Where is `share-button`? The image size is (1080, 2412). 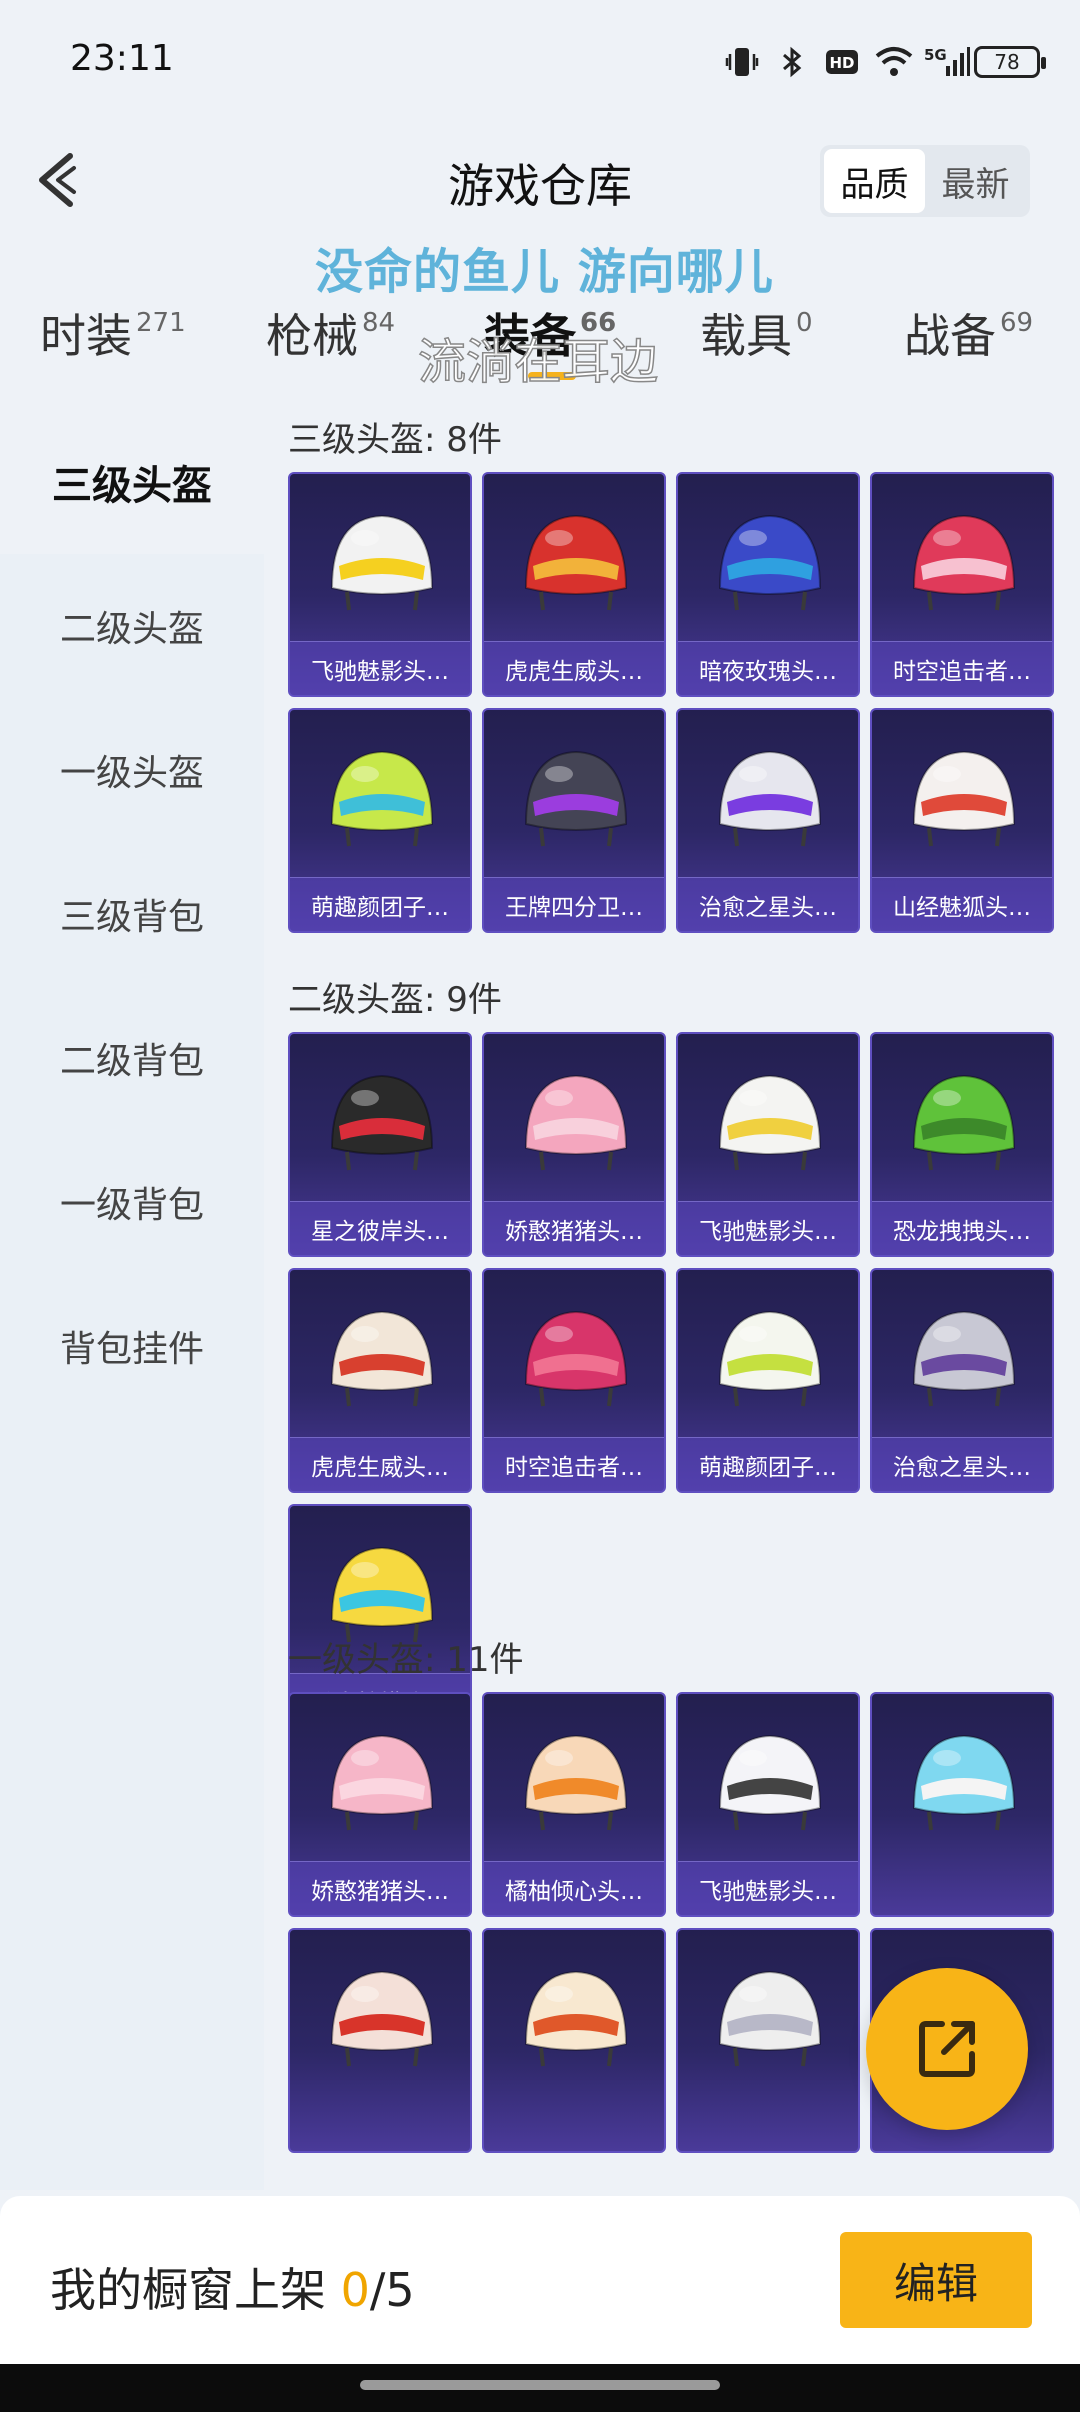
share-button is located at coordinates (947, 2049).